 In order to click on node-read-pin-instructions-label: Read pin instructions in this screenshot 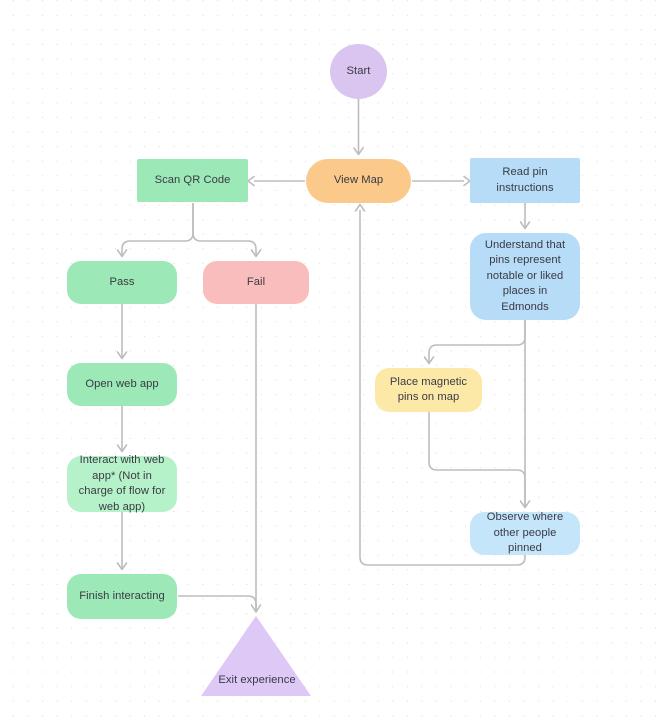, I will do `click(525, 180)`.